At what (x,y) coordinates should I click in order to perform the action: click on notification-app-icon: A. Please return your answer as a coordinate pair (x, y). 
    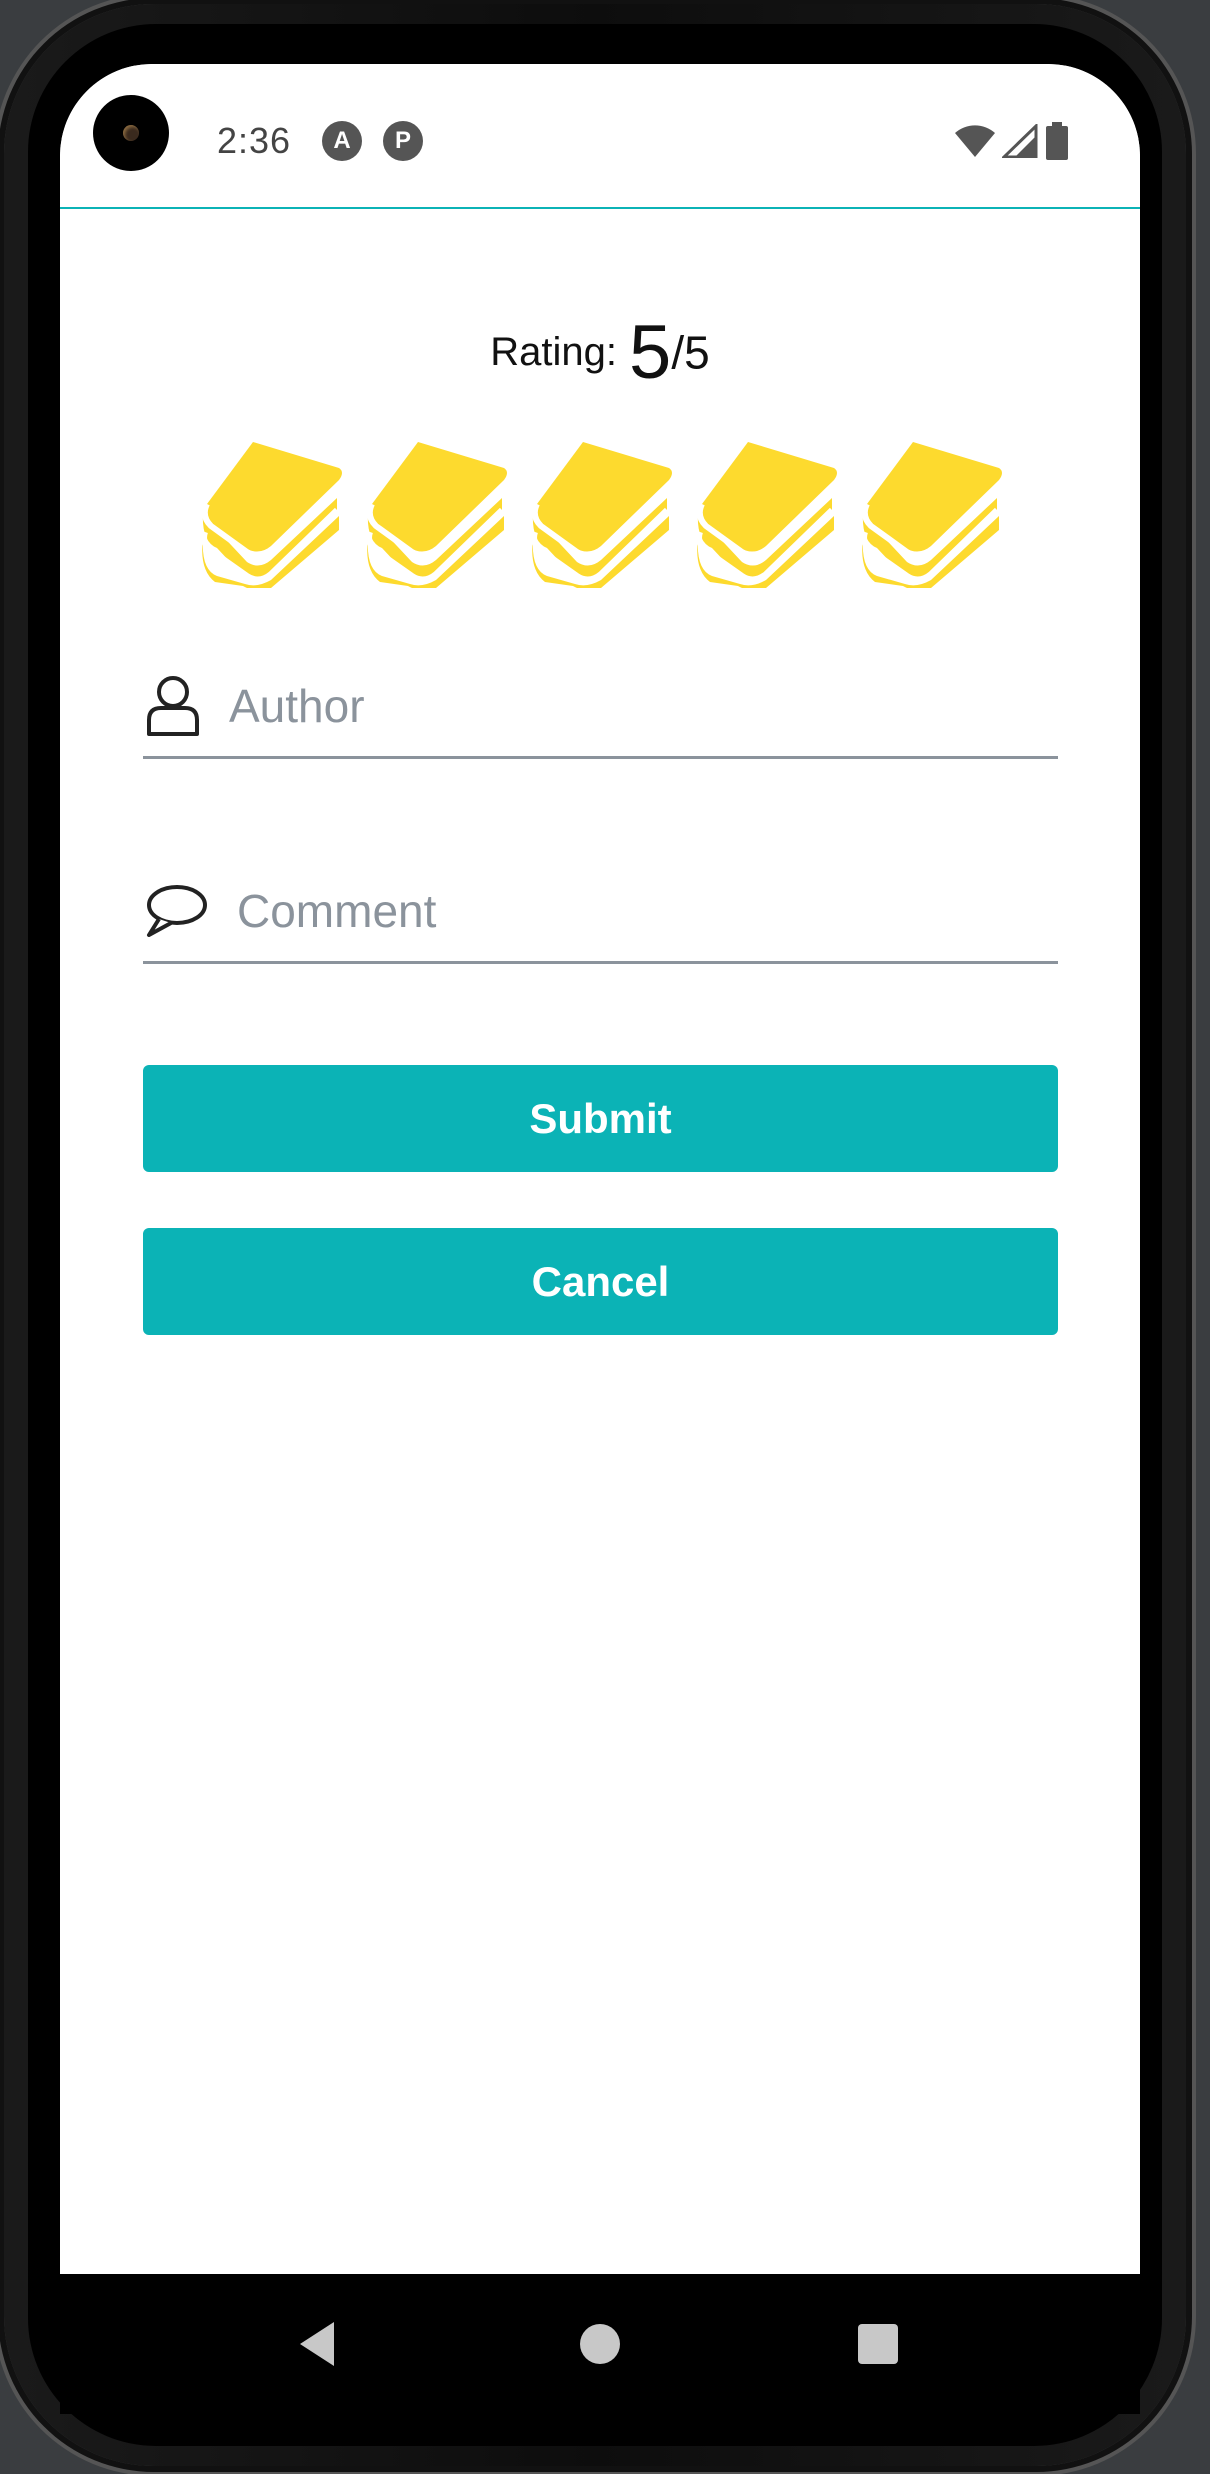
    Looking at the image, I should click on (342, 141).